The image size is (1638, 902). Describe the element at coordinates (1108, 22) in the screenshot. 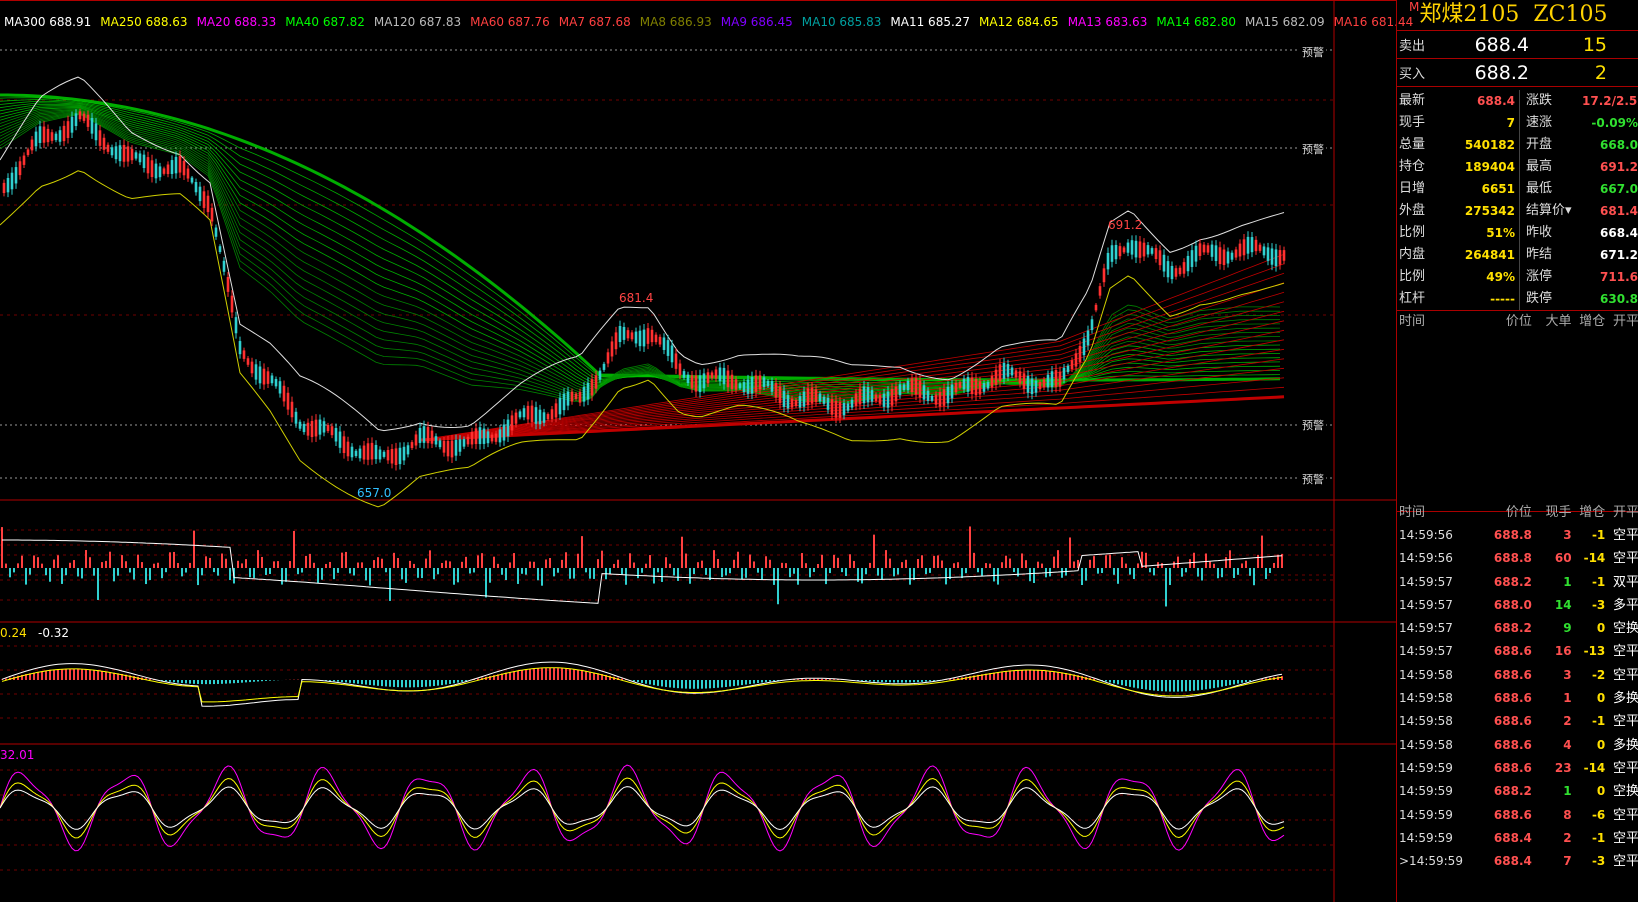

I see `ma-legend-item: MA13 683.63` at that location.